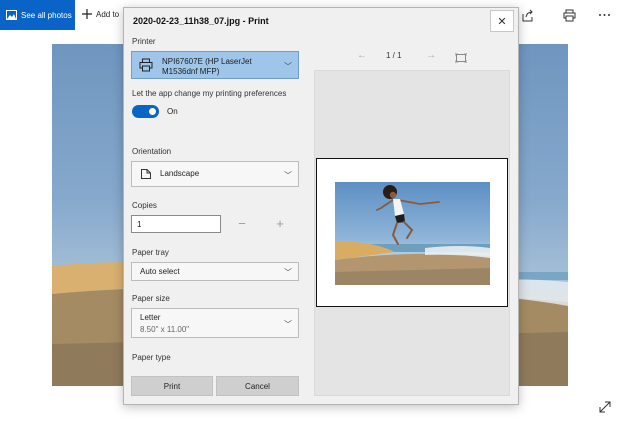 This screenshot has width=620, height=421. I want to click on add-to-button: Add to, so click(100, 14).